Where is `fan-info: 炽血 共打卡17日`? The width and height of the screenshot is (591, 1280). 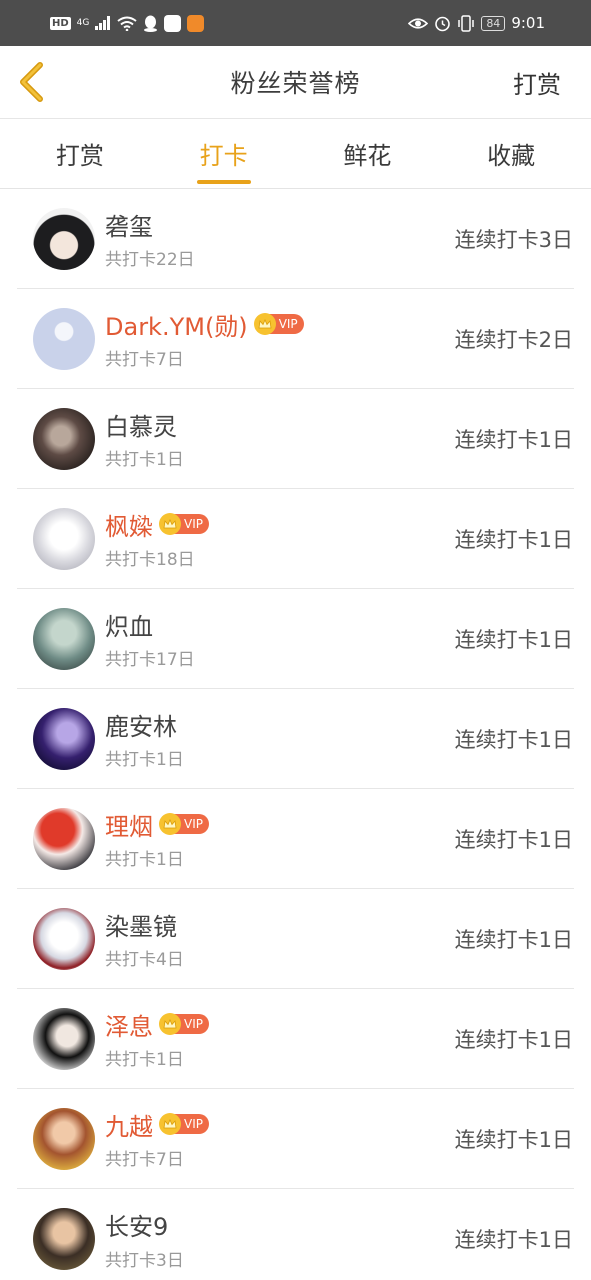 fan-info: 炽血 共打卡17日 is located at coordinates (280, 639).